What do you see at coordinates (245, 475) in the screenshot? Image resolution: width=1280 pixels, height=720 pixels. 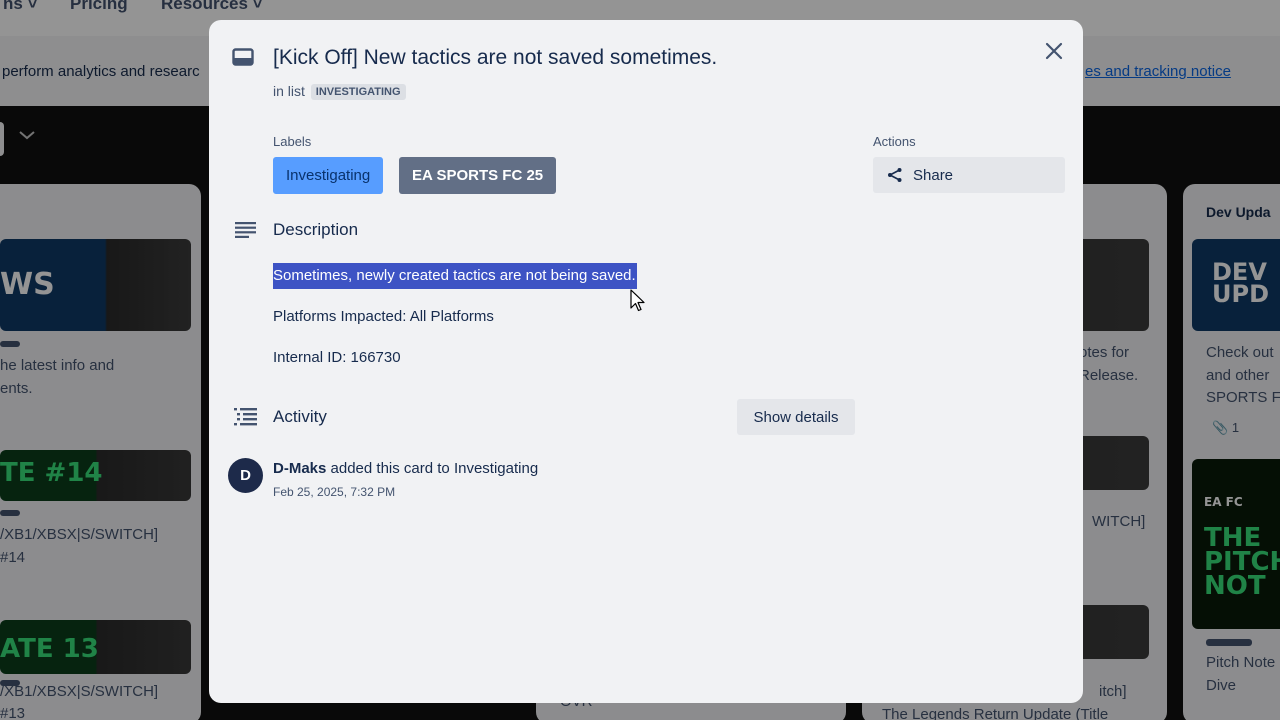 I see `avatar: D` at bounding box center [245, 475].